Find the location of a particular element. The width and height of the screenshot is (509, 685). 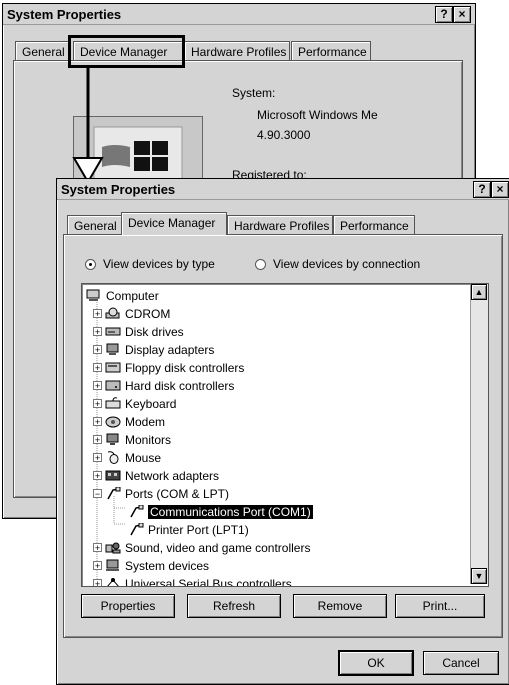

tree-row: + Display adapters is located at coordinates (153, 349).